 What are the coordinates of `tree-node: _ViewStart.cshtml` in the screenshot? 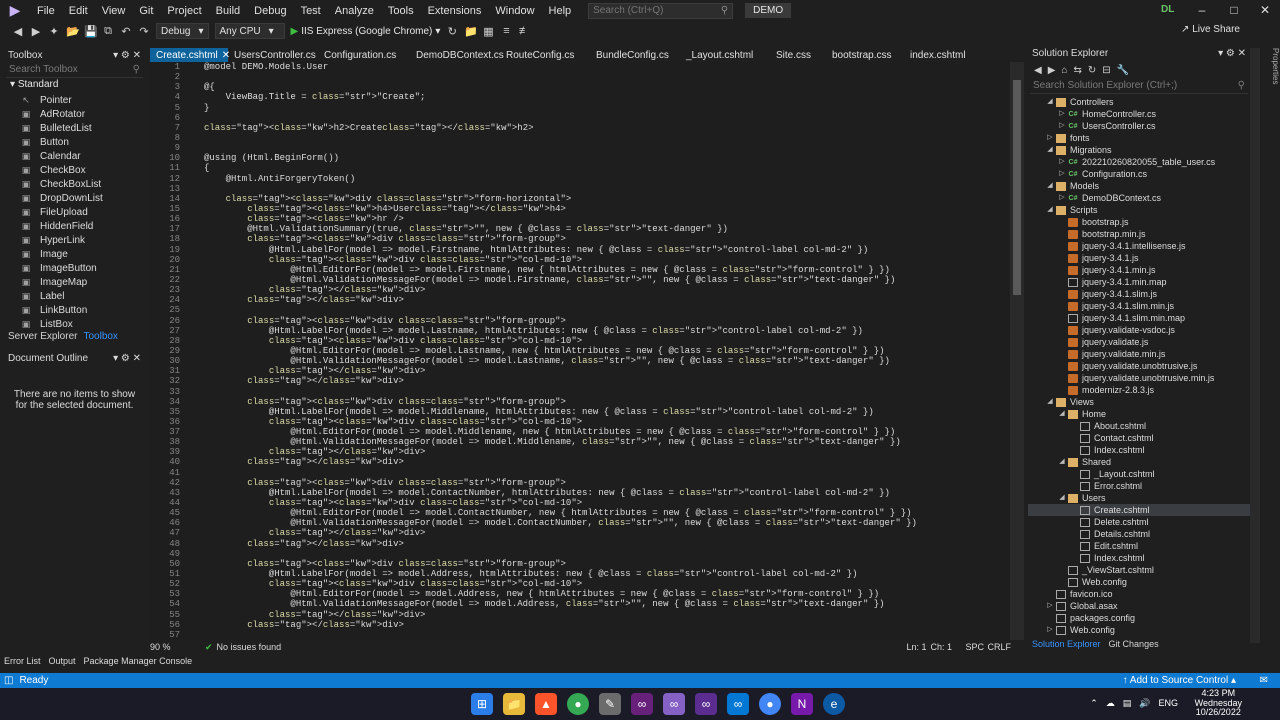 It's located at (1139, 570).